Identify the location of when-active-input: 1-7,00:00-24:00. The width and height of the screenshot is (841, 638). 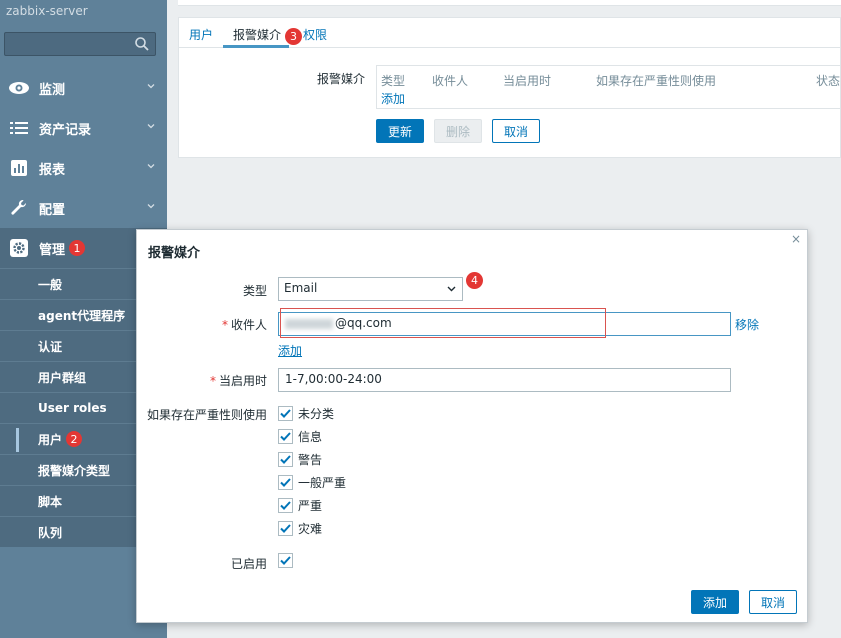
(504, 380).